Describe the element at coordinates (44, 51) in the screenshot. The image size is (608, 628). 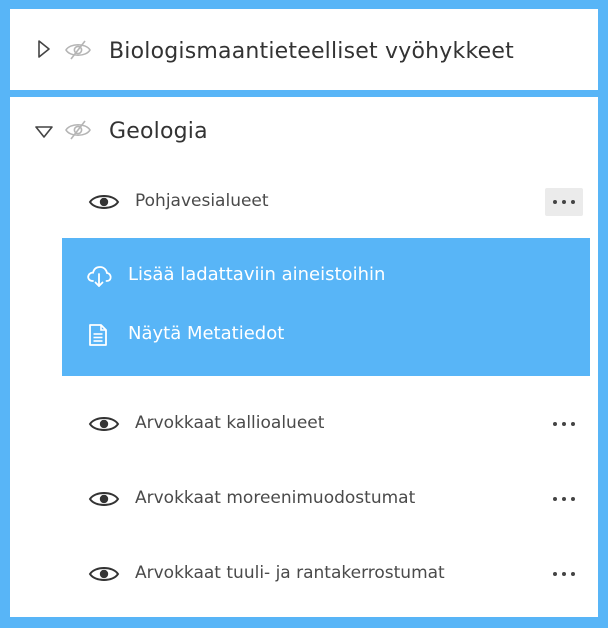
I see `caret-right-icon` at that location.